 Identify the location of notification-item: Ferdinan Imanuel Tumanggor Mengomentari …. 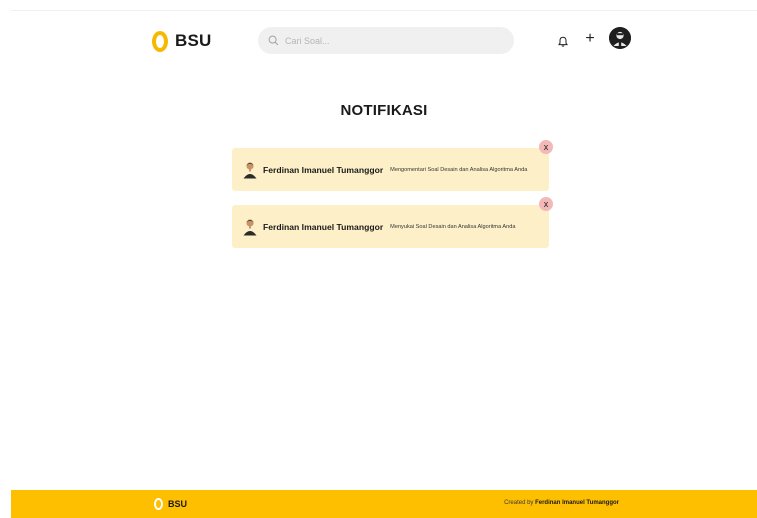
(392, 165).